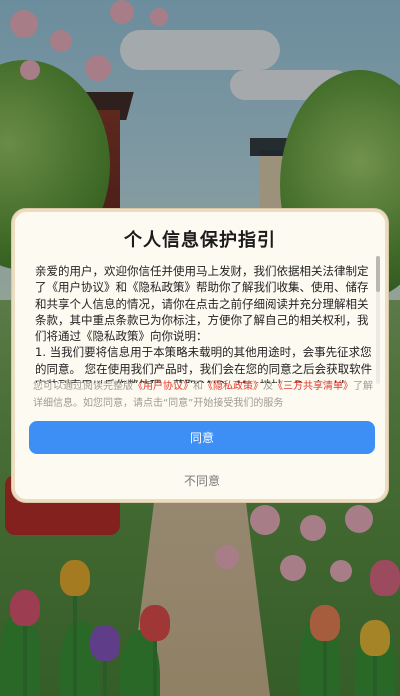 Image resolution: width=400 pixels, height=696 pixels. Describe the element at coordinates (378, 320) in the screenshot. I see `scrollbar` at that location.